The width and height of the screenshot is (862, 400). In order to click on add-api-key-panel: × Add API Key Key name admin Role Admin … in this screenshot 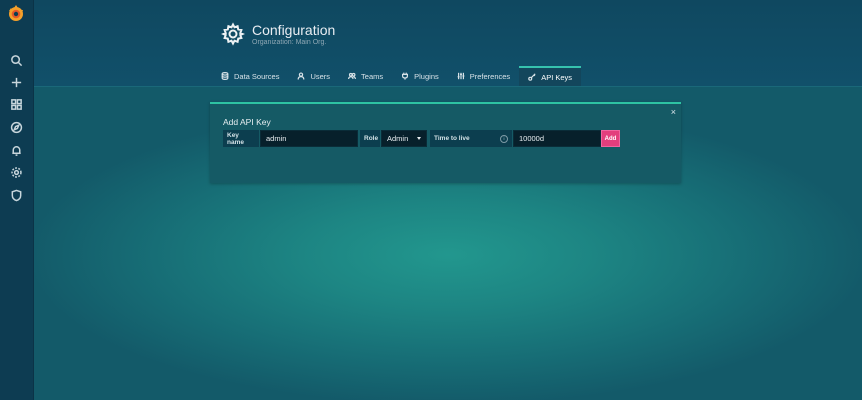, I will do `click(445, 142)`.